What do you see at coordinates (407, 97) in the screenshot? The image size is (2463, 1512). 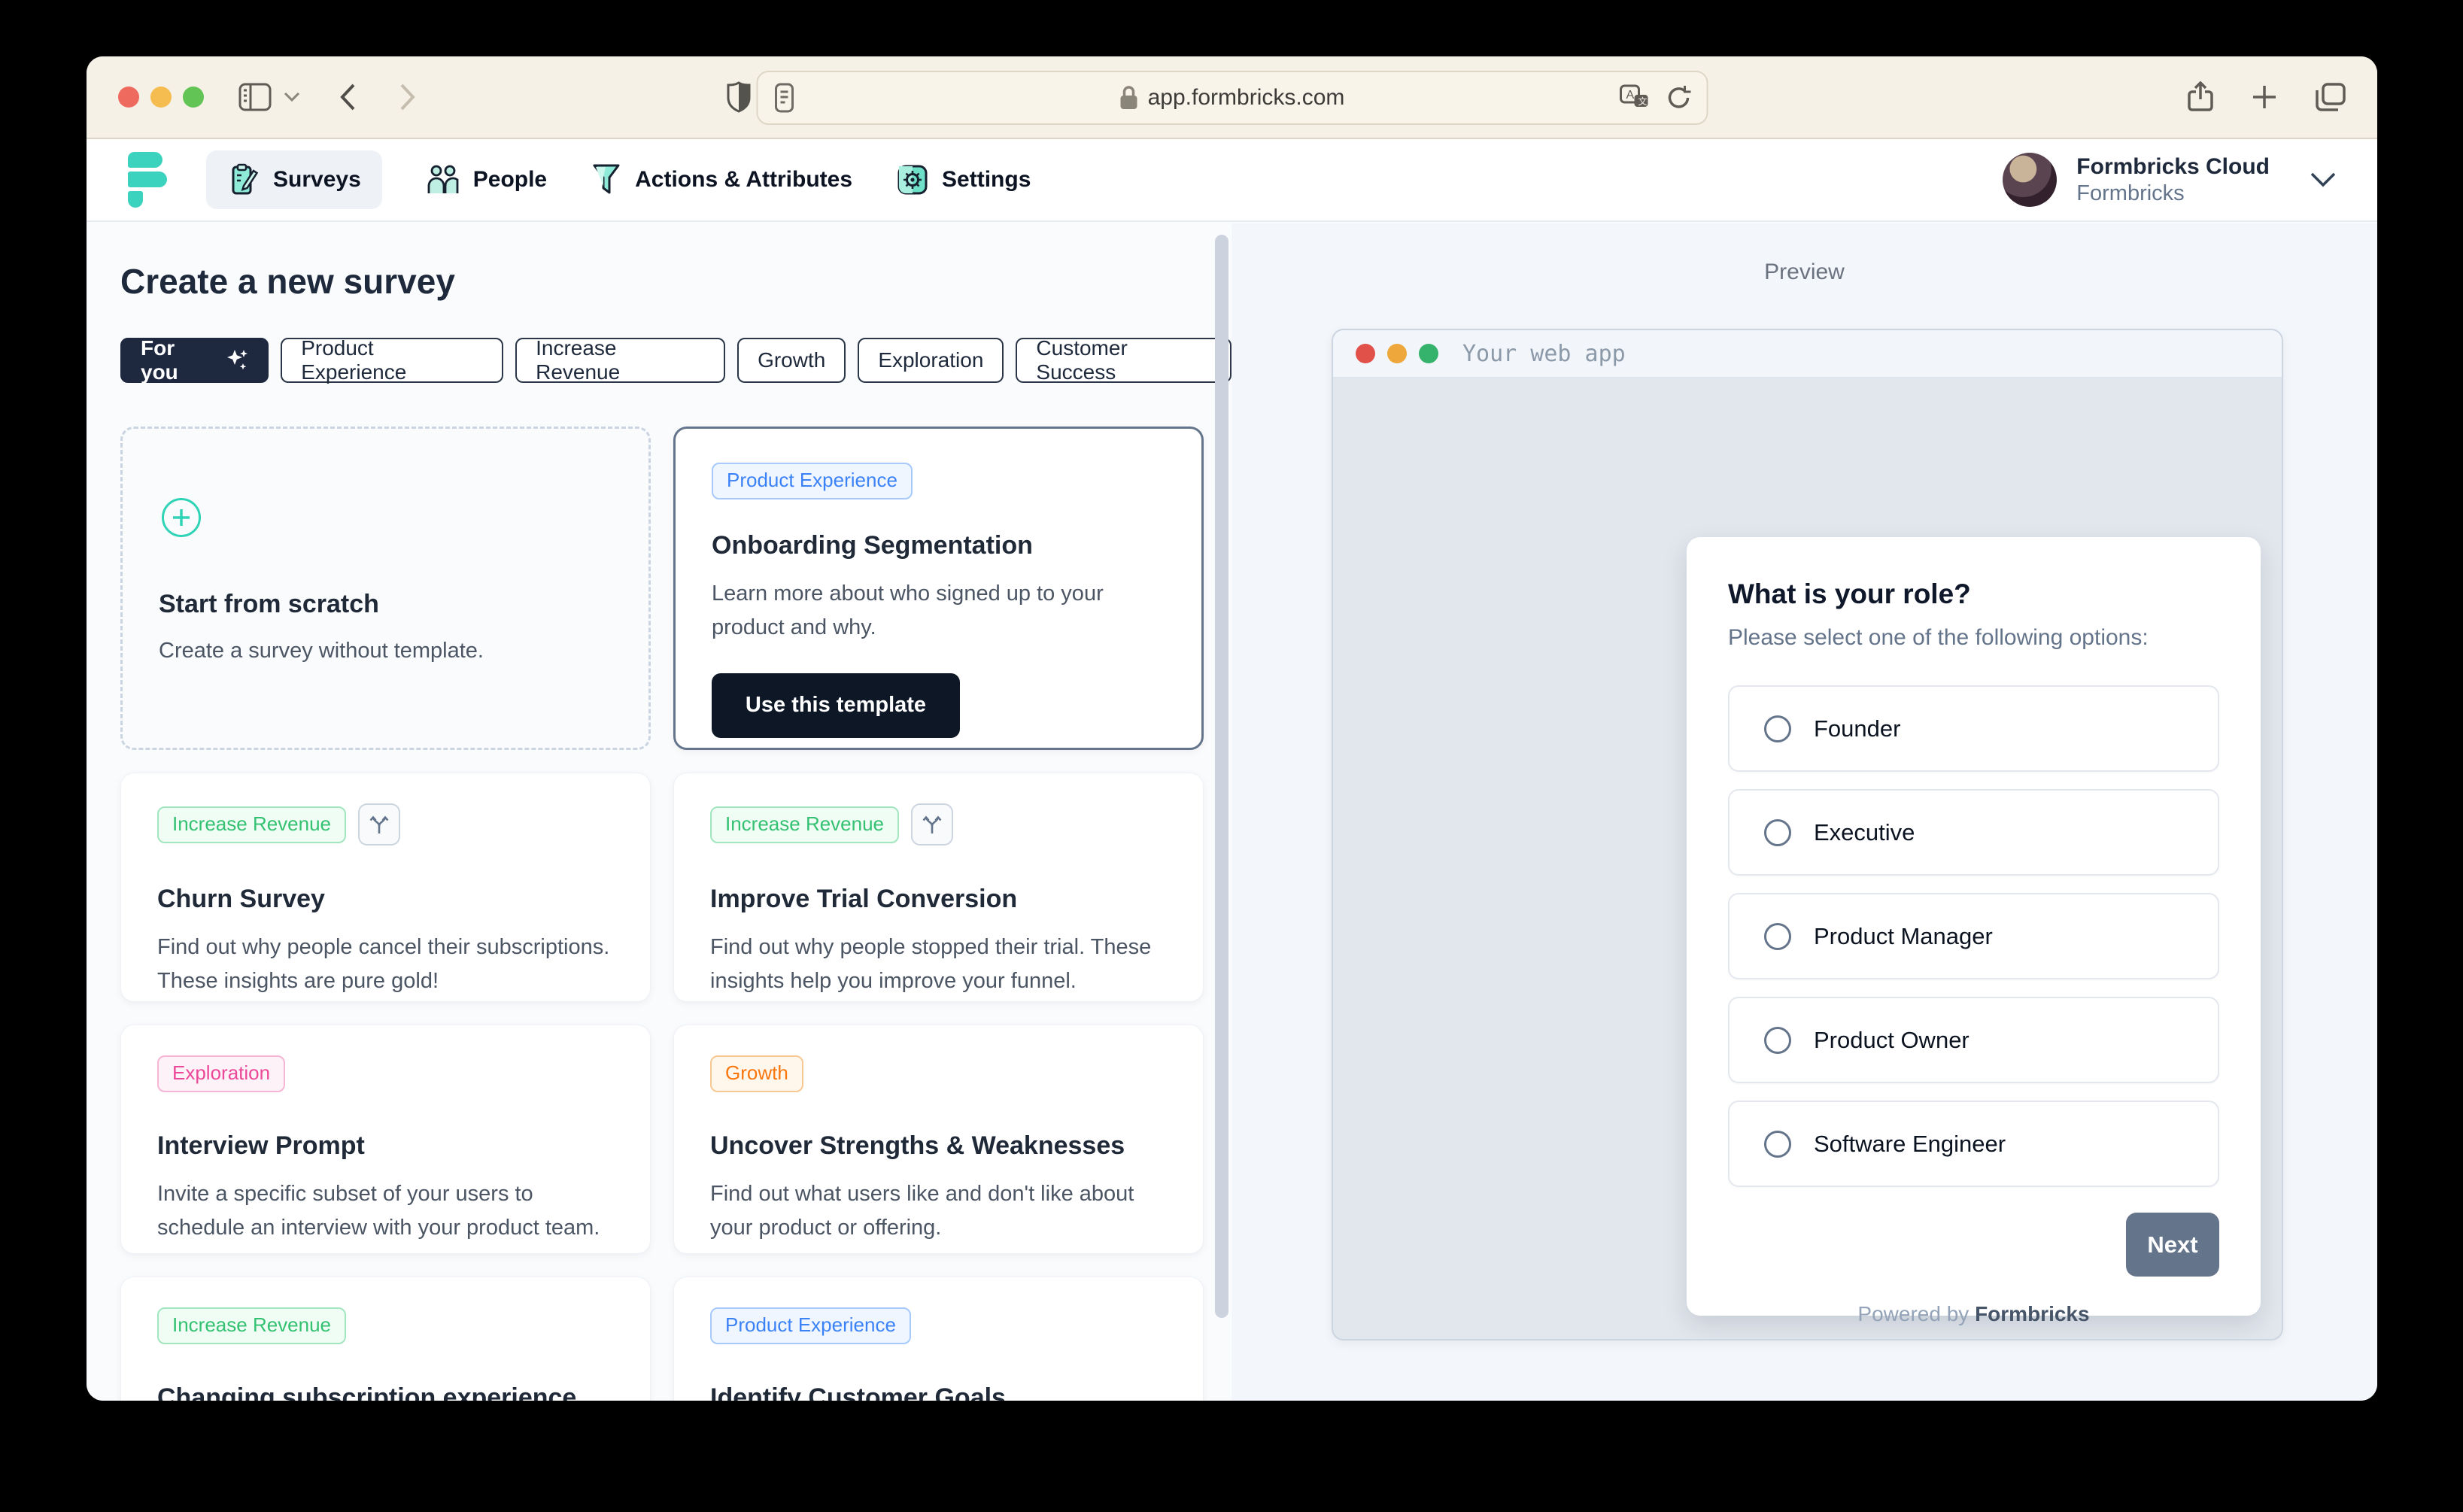 I see `forward-button-icon` at bounding box center [407, 97].